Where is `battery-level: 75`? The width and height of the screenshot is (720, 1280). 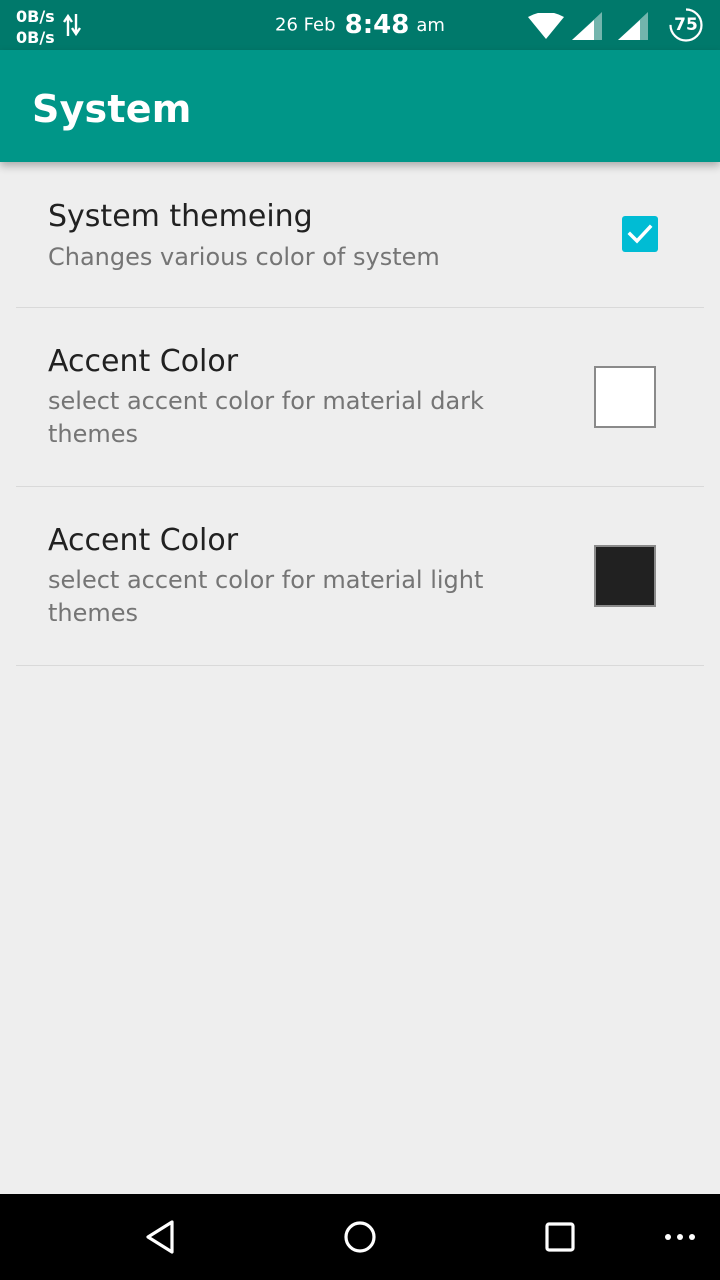
battery-level: 75 is located at coordinates (686, 25).